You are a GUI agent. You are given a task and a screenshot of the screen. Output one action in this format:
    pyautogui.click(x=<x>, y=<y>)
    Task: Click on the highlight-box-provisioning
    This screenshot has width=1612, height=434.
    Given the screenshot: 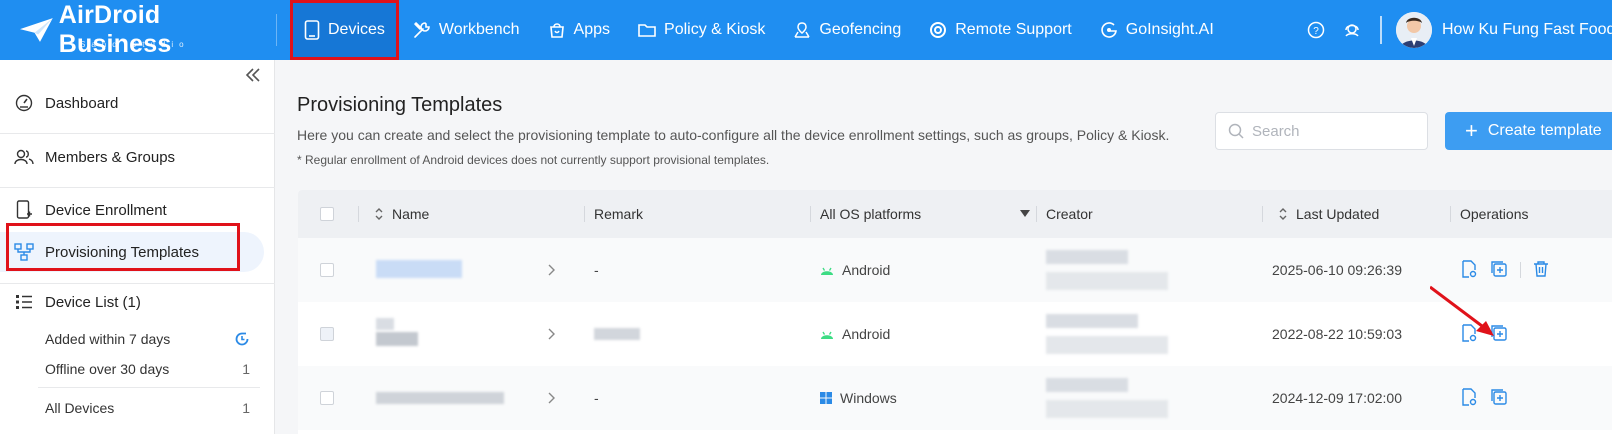 What is the action you would take?
    pyautogui.click(x=123, y=247)
    